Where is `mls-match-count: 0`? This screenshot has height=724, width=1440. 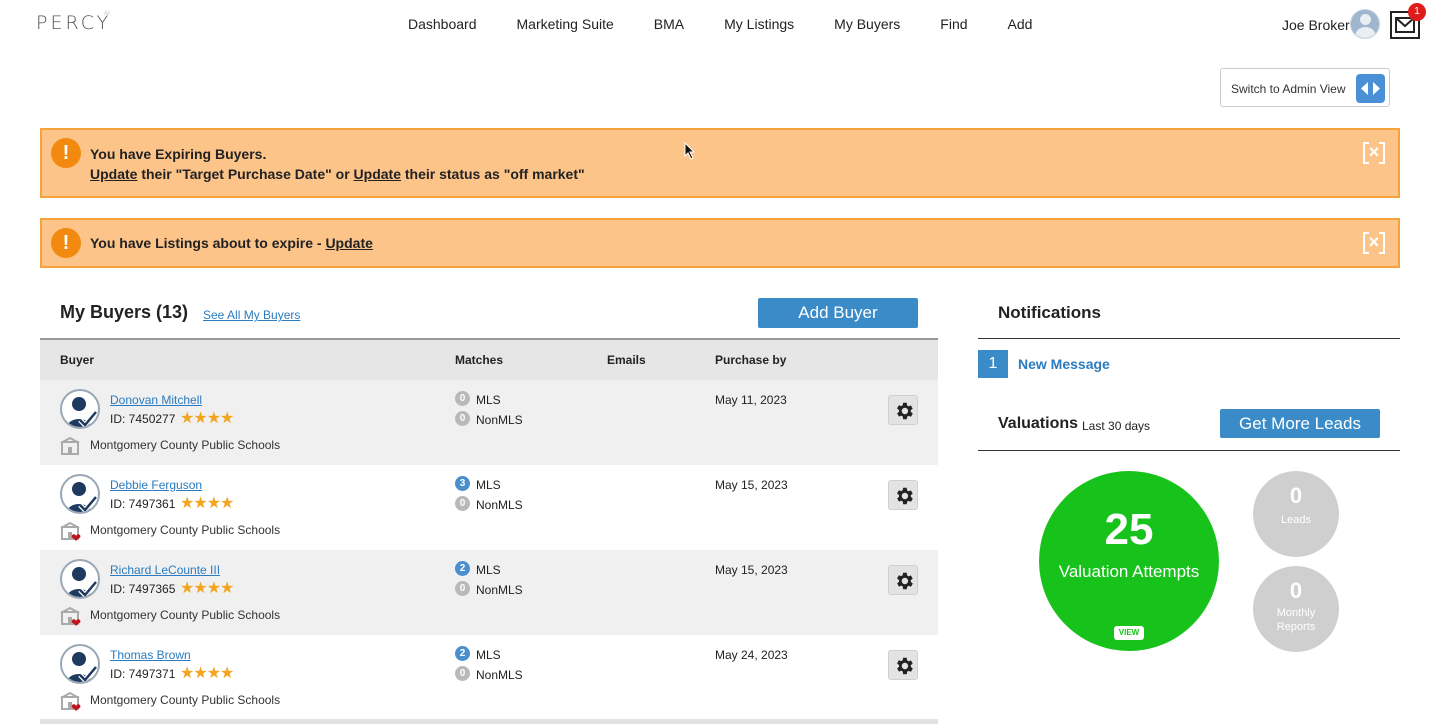
mls-match-count: 0 is located at coordinates (462, 398).